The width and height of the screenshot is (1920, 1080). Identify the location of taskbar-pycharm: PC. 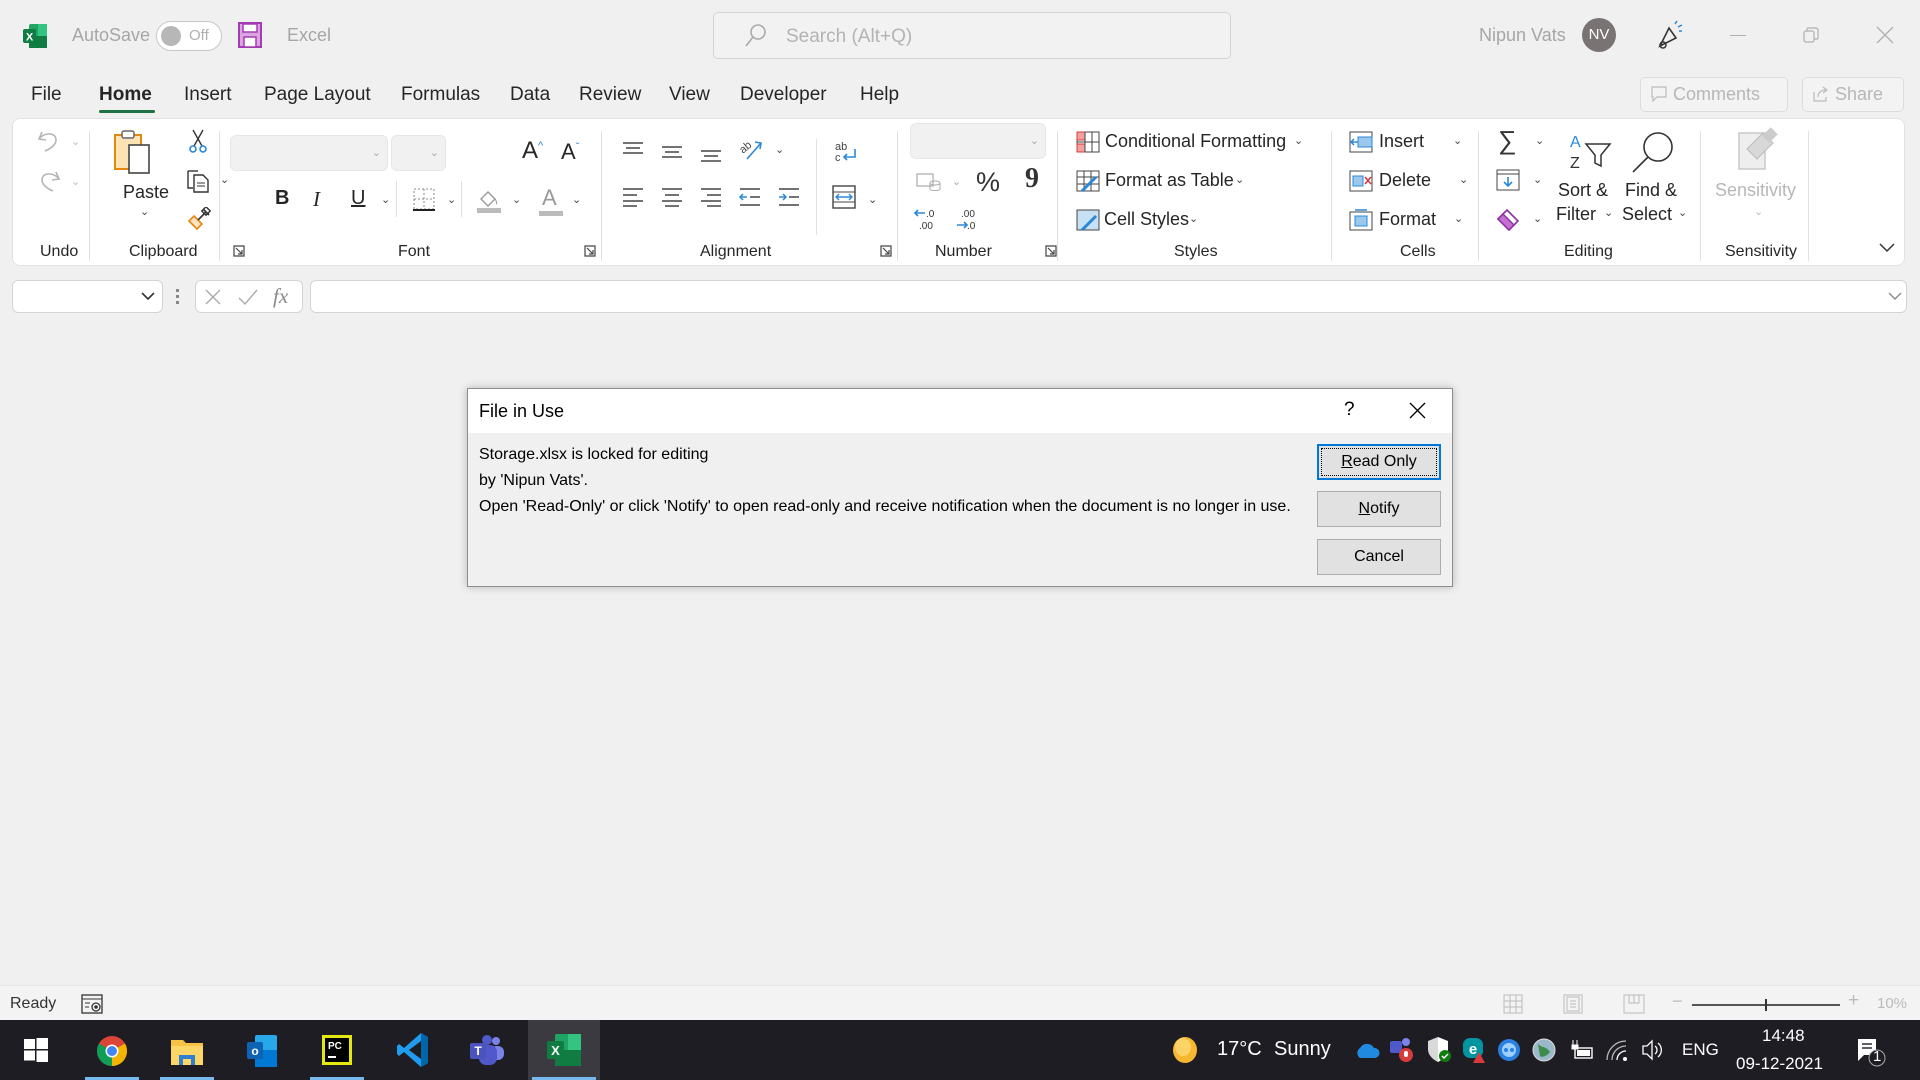
(337, 1050).